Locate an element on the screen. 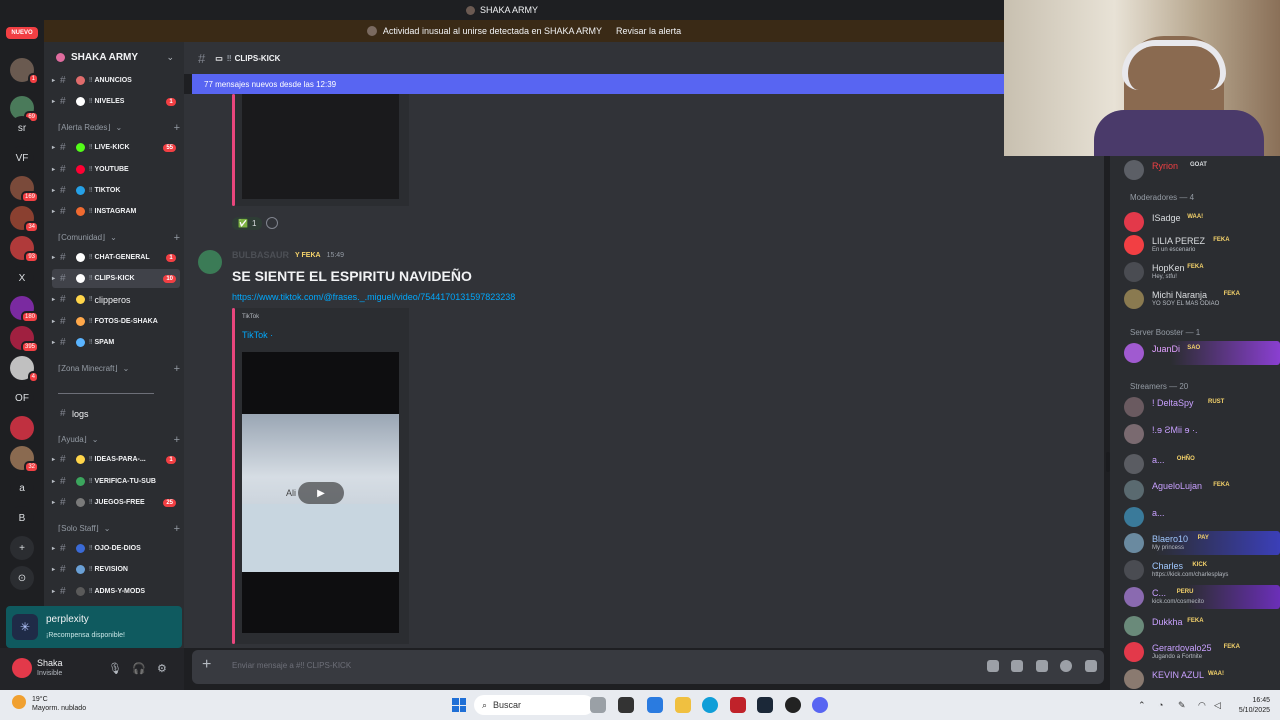  channel-item: ▸ # ‼ CHAT-GENERAL 1 is located at coordinates (116, 257).